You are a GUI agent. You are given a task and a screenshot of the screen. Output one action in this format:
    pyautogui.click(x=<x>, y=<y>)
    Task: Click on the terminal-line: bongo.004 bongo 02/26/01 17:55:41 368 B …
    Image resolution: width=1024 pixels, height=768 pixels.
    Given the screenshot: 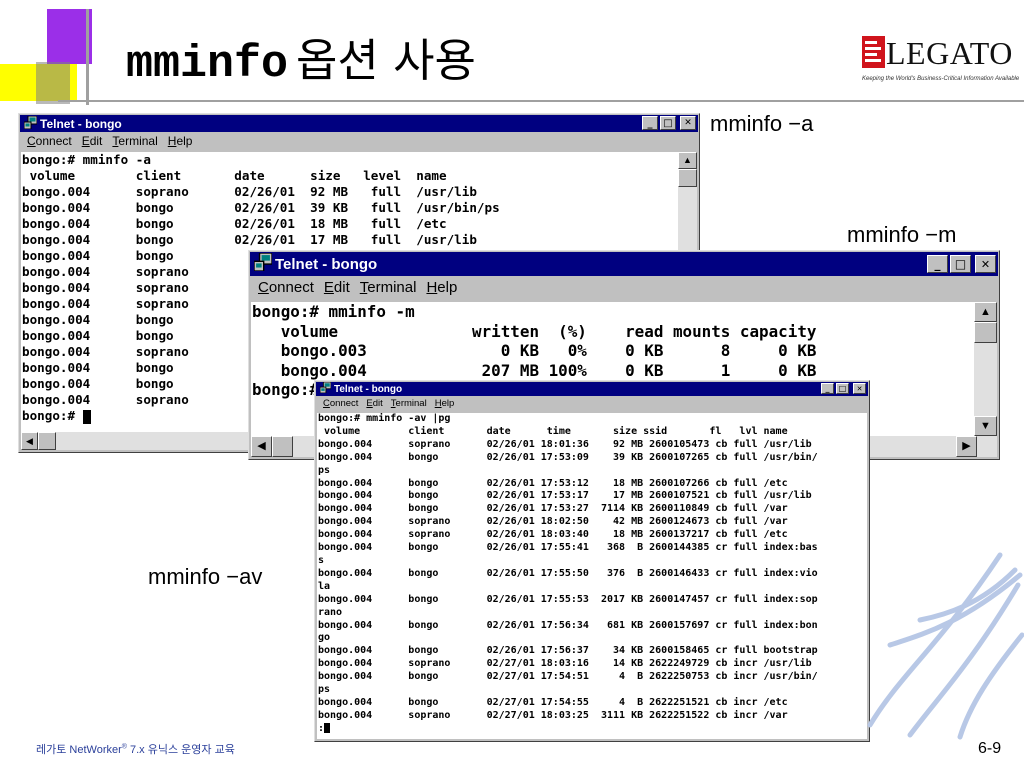 What is the action you would take?
    pyautogui.click(x=568, y=548)
    